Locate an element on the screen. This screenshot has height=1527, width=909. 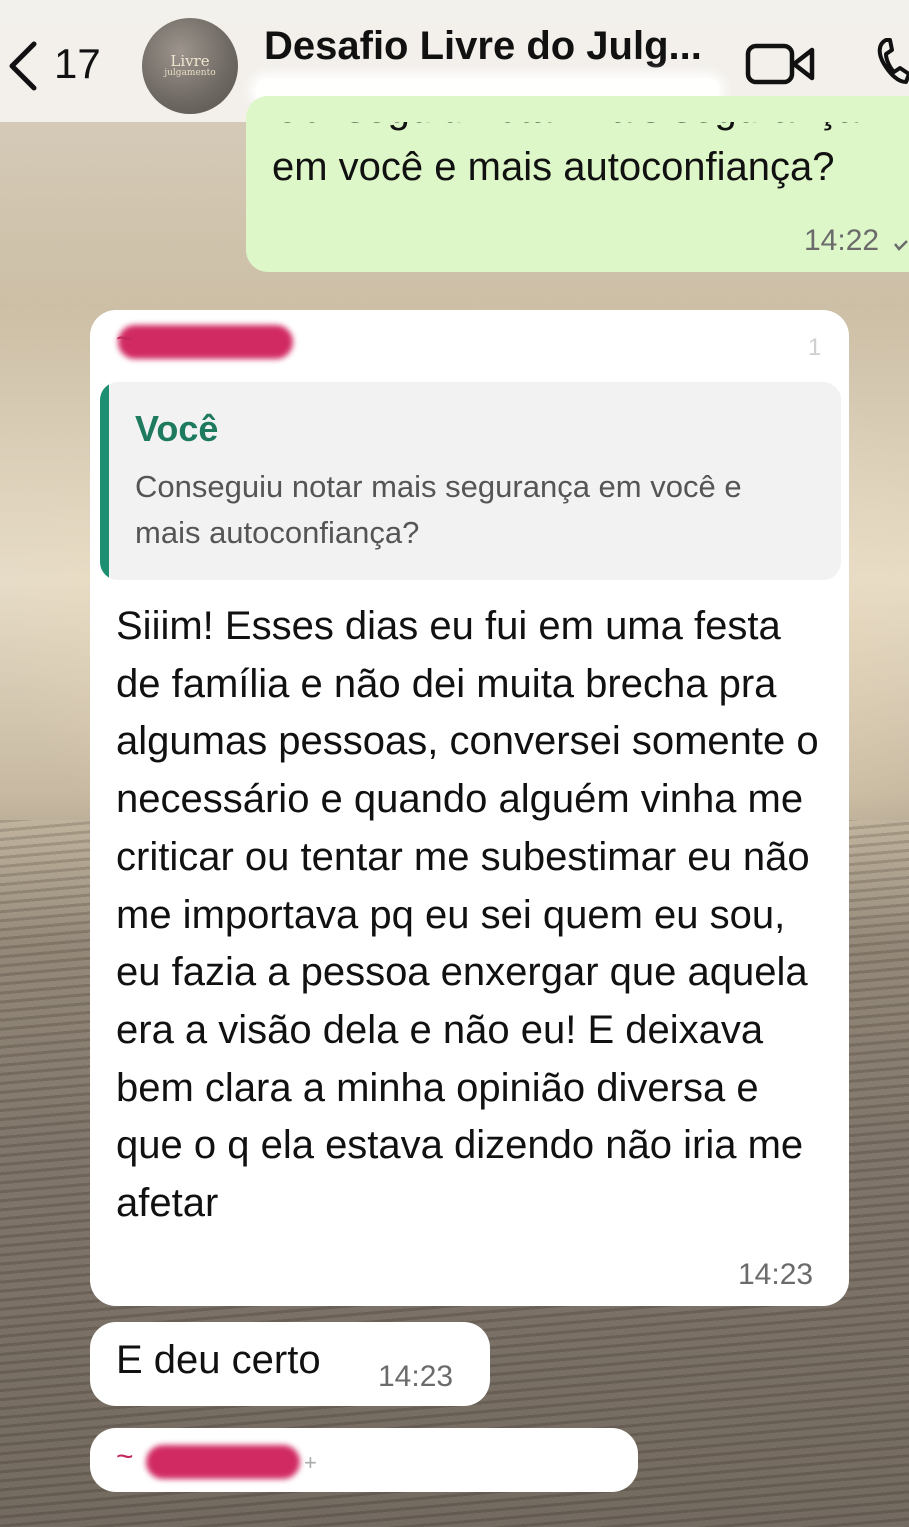
video-camera-icon is located at coordinates (780, 64).